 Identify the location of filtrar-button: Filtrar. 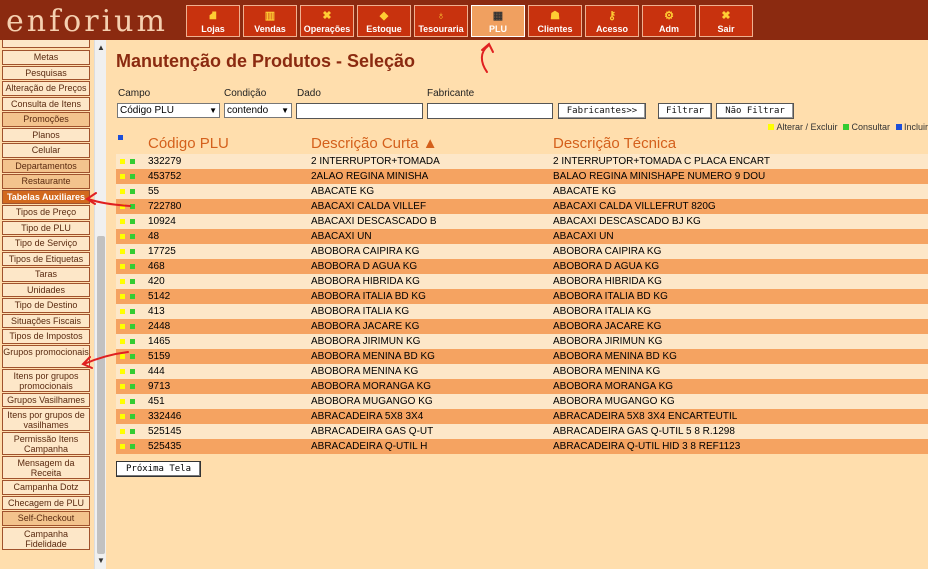
(685, 111).